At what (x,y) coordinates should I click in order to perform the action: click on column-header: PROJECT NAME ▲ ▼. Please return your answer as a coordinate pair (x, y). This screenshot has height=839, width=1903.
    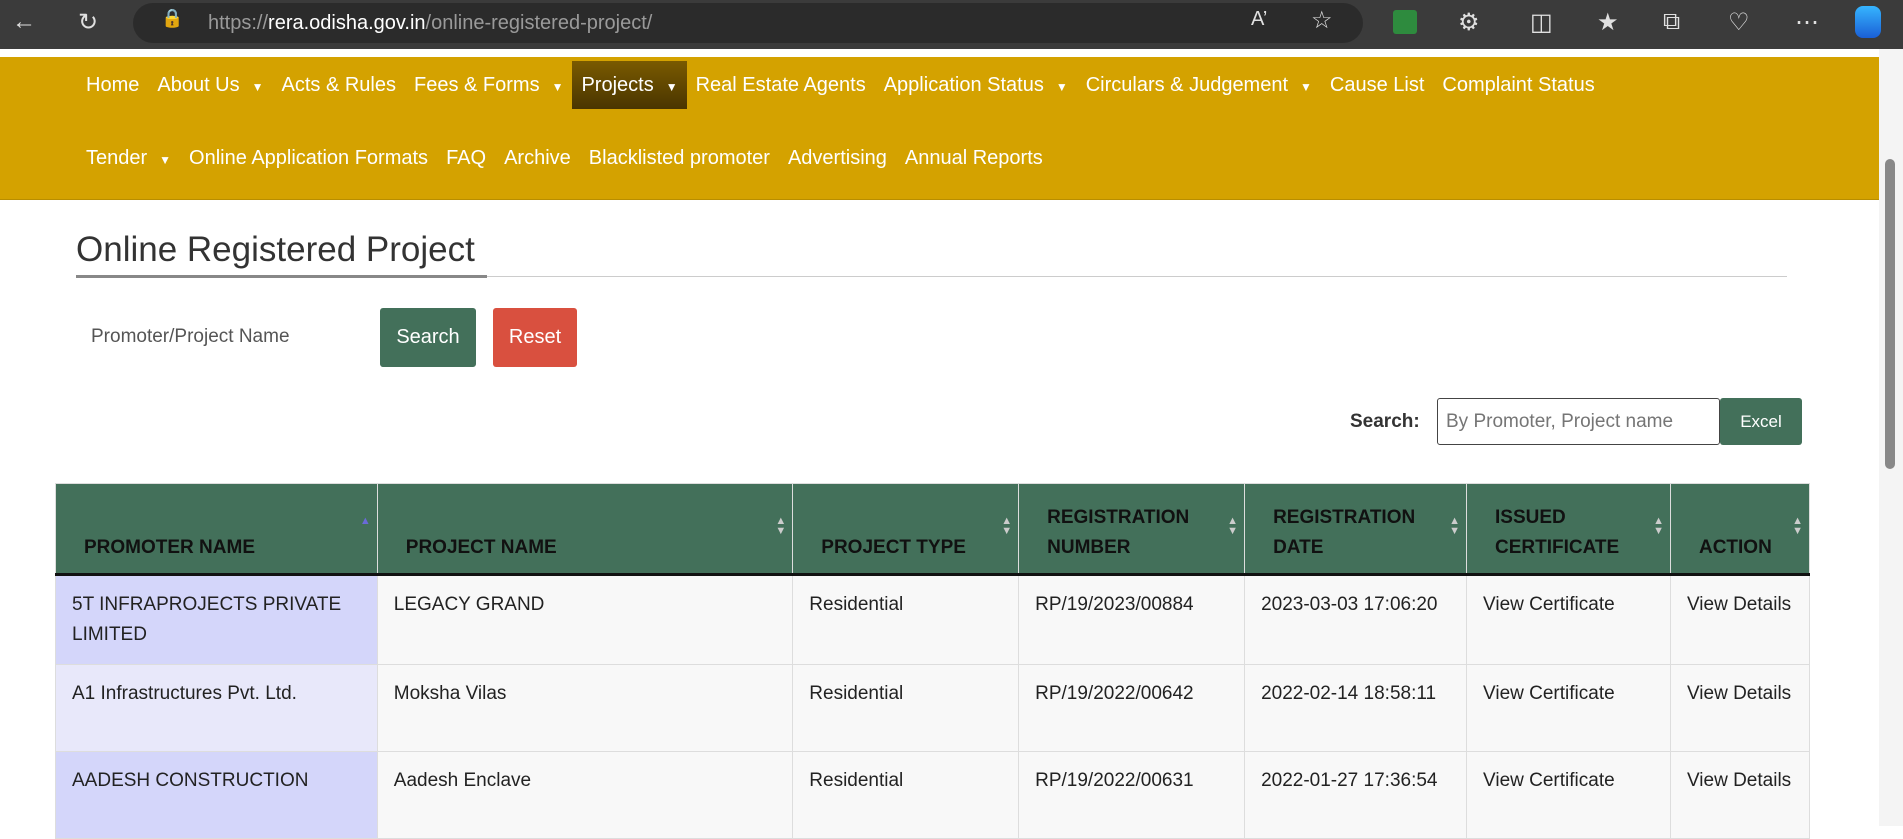
    Looking at the image, I should click on (585, 529).